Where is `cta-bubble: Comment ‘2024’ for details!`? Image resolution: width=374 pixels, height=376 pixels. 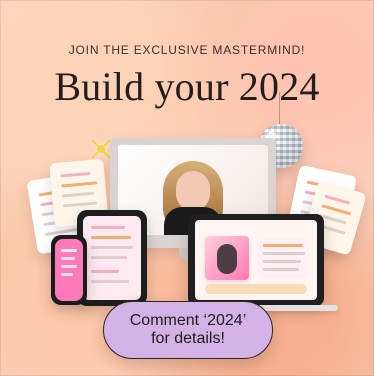
cta-bubble: Comment ‘2024’ for details! is located at coordinates (188, 330).